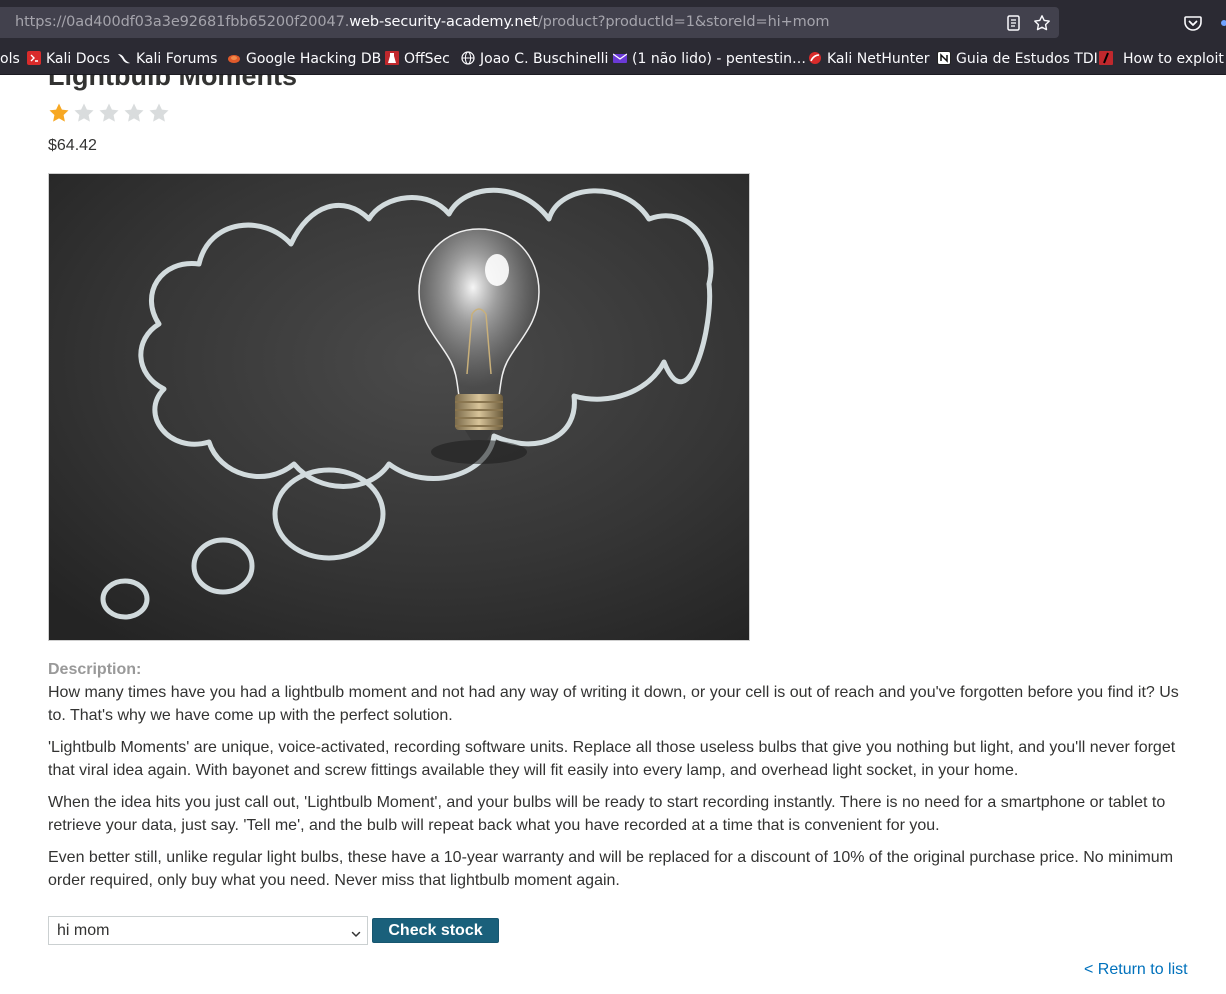 Image resolution: width=1226 pixels, height=994 pixels. Describe the element at coordinates (544, 59) in the screenshot. I see `bookmark-label: Joao C. Buschinelli` at that location.